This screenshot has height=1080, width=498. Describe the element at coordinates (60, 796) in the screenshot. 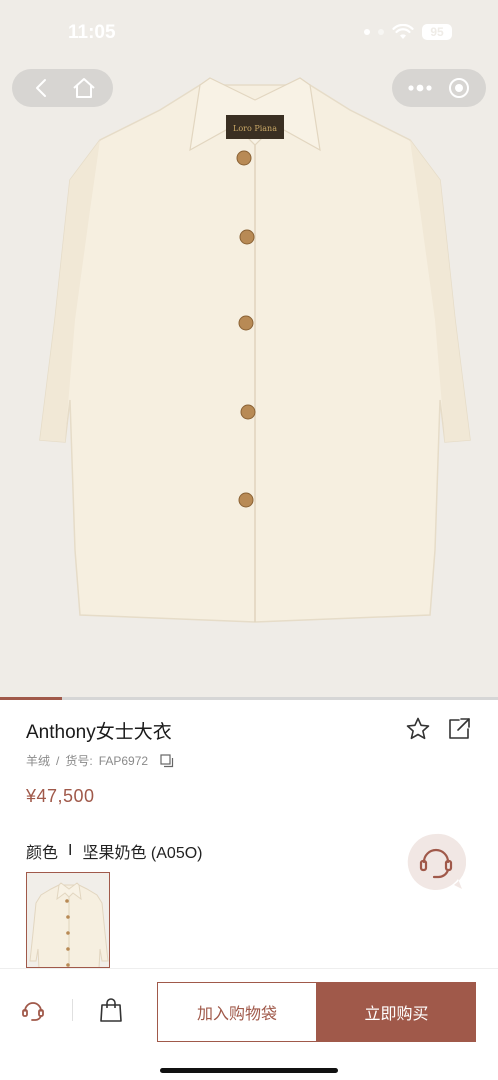

I see `product-price: ¥47,500` at that location.